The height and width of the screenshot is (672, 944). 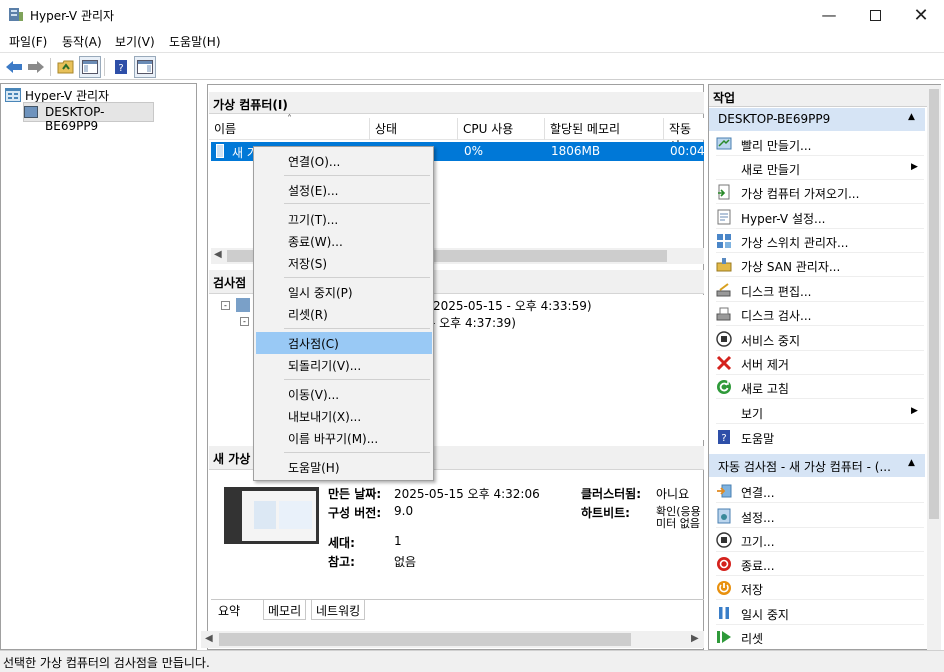 What do you see at coordinates (817, 119) in the screenshot?
I see `actions-group-host: DESKTOP-BE69PP9 ▲` at bounding box center [817, 119].